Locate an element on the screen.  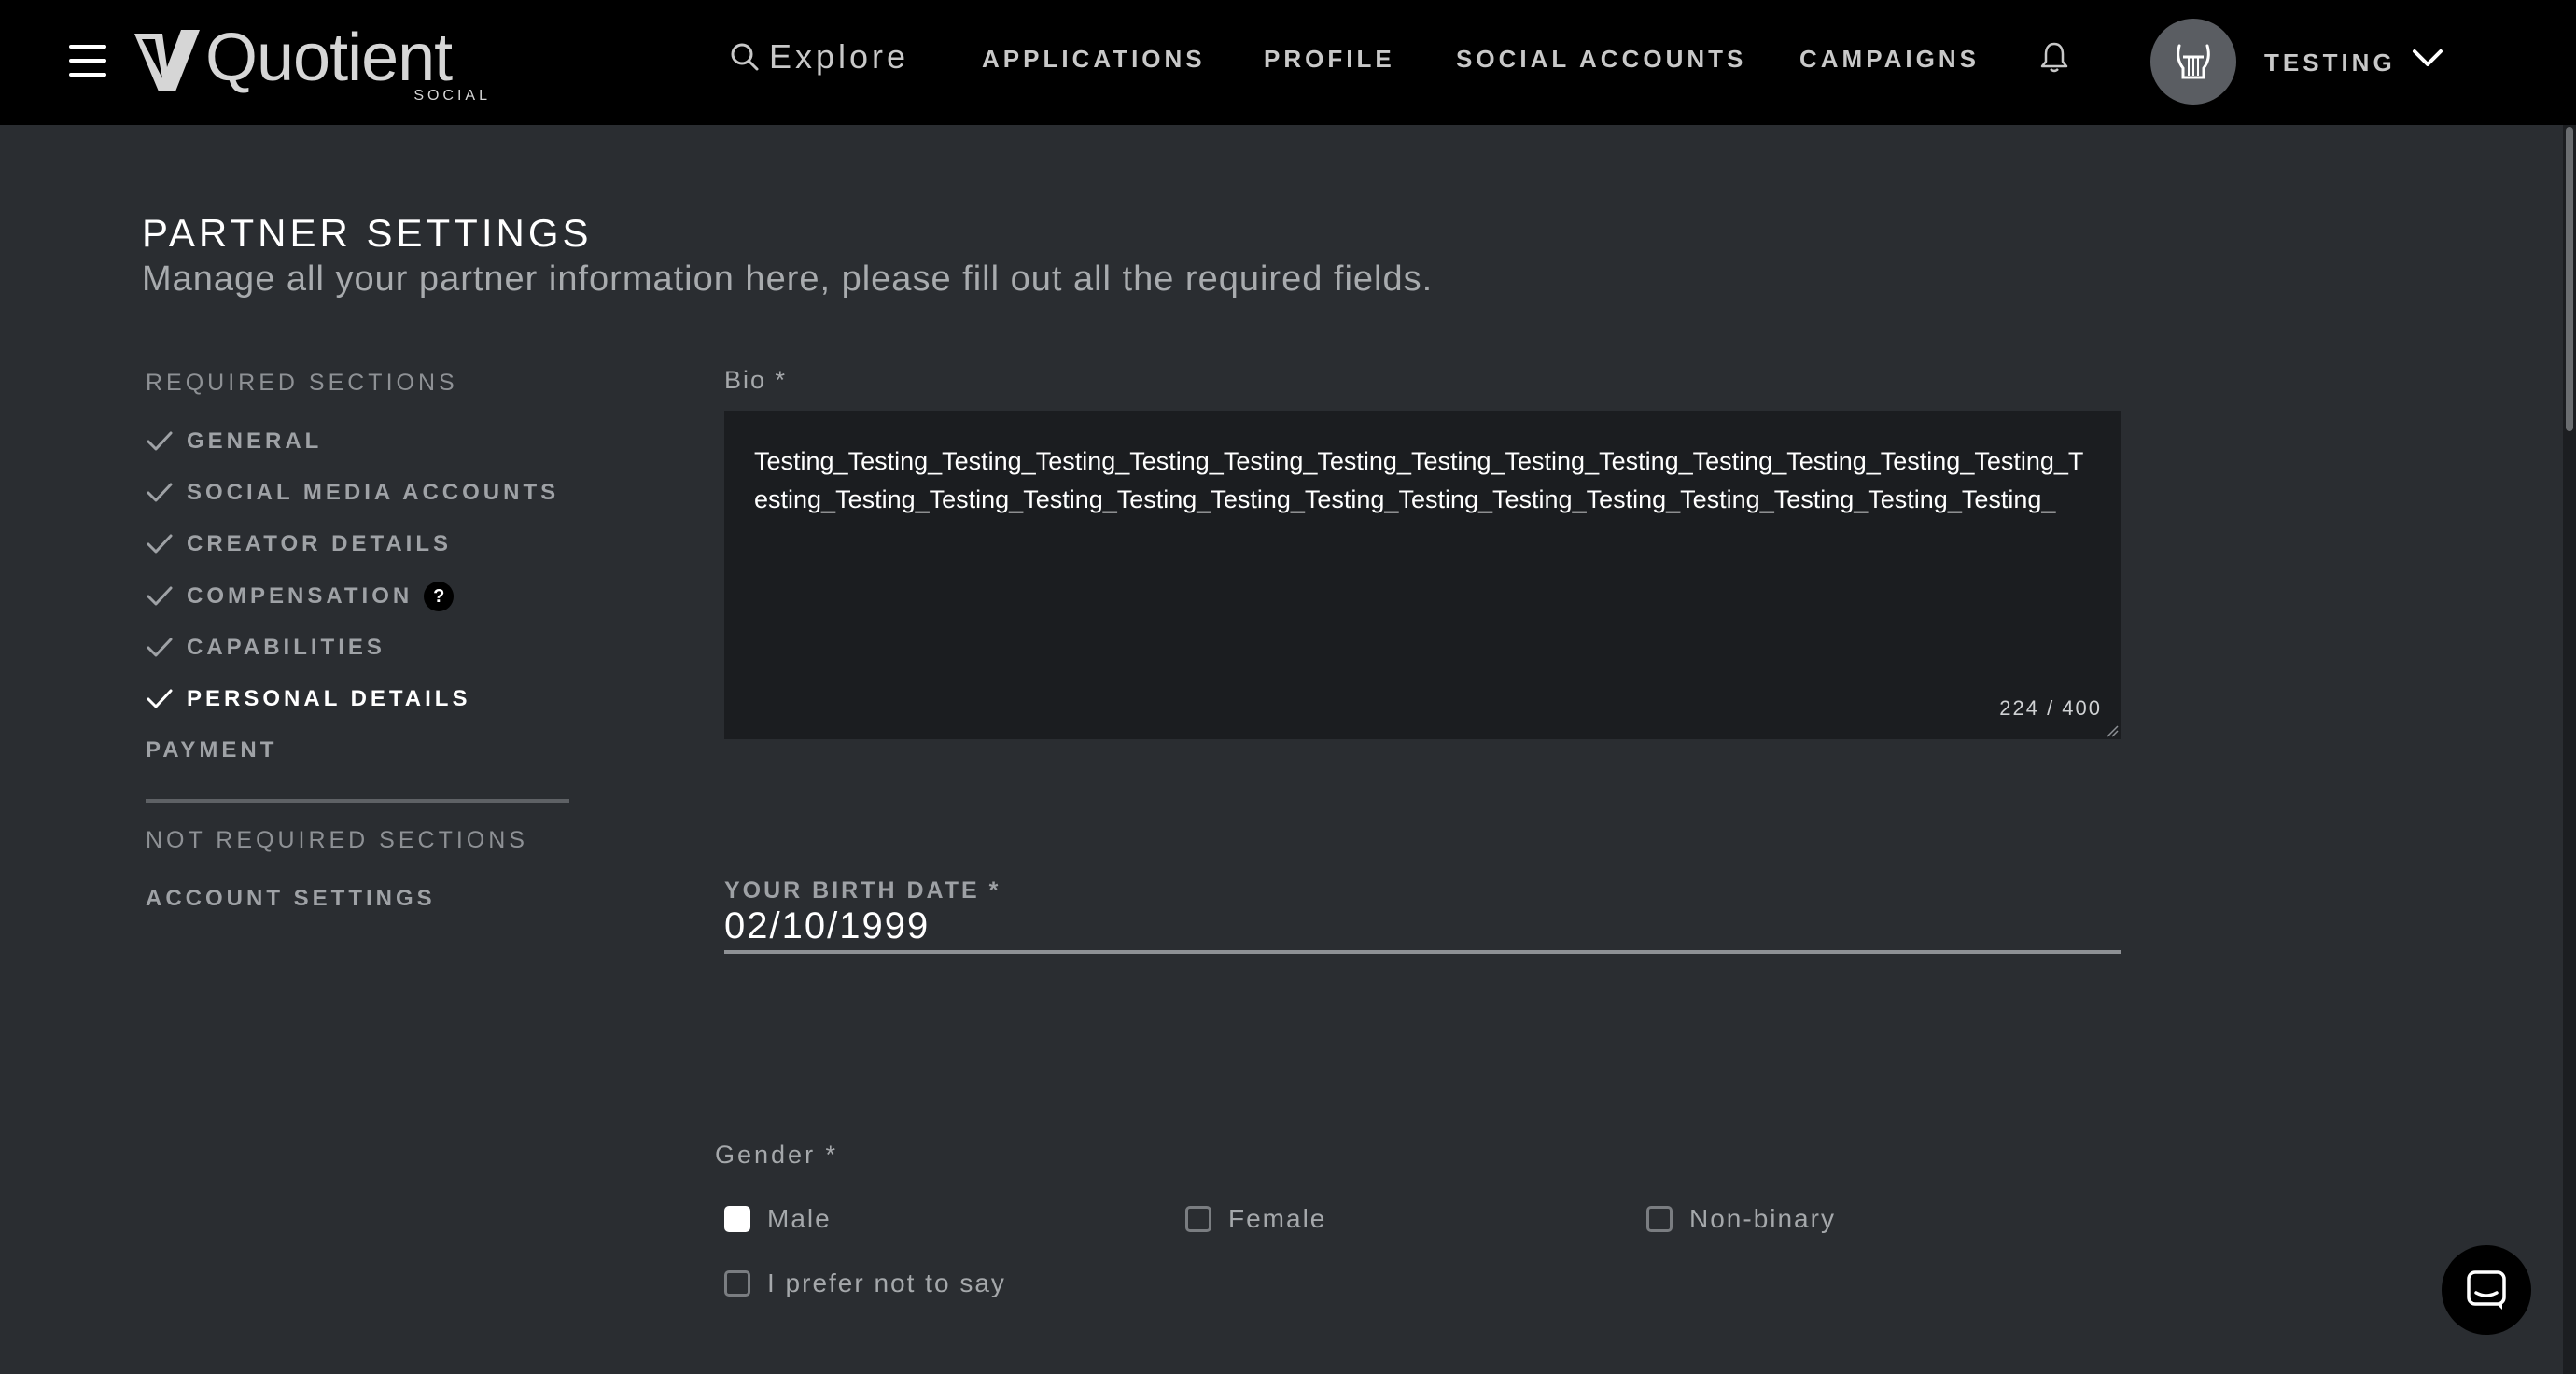
chevron-down-icon is located at coordinates (2427, 58).